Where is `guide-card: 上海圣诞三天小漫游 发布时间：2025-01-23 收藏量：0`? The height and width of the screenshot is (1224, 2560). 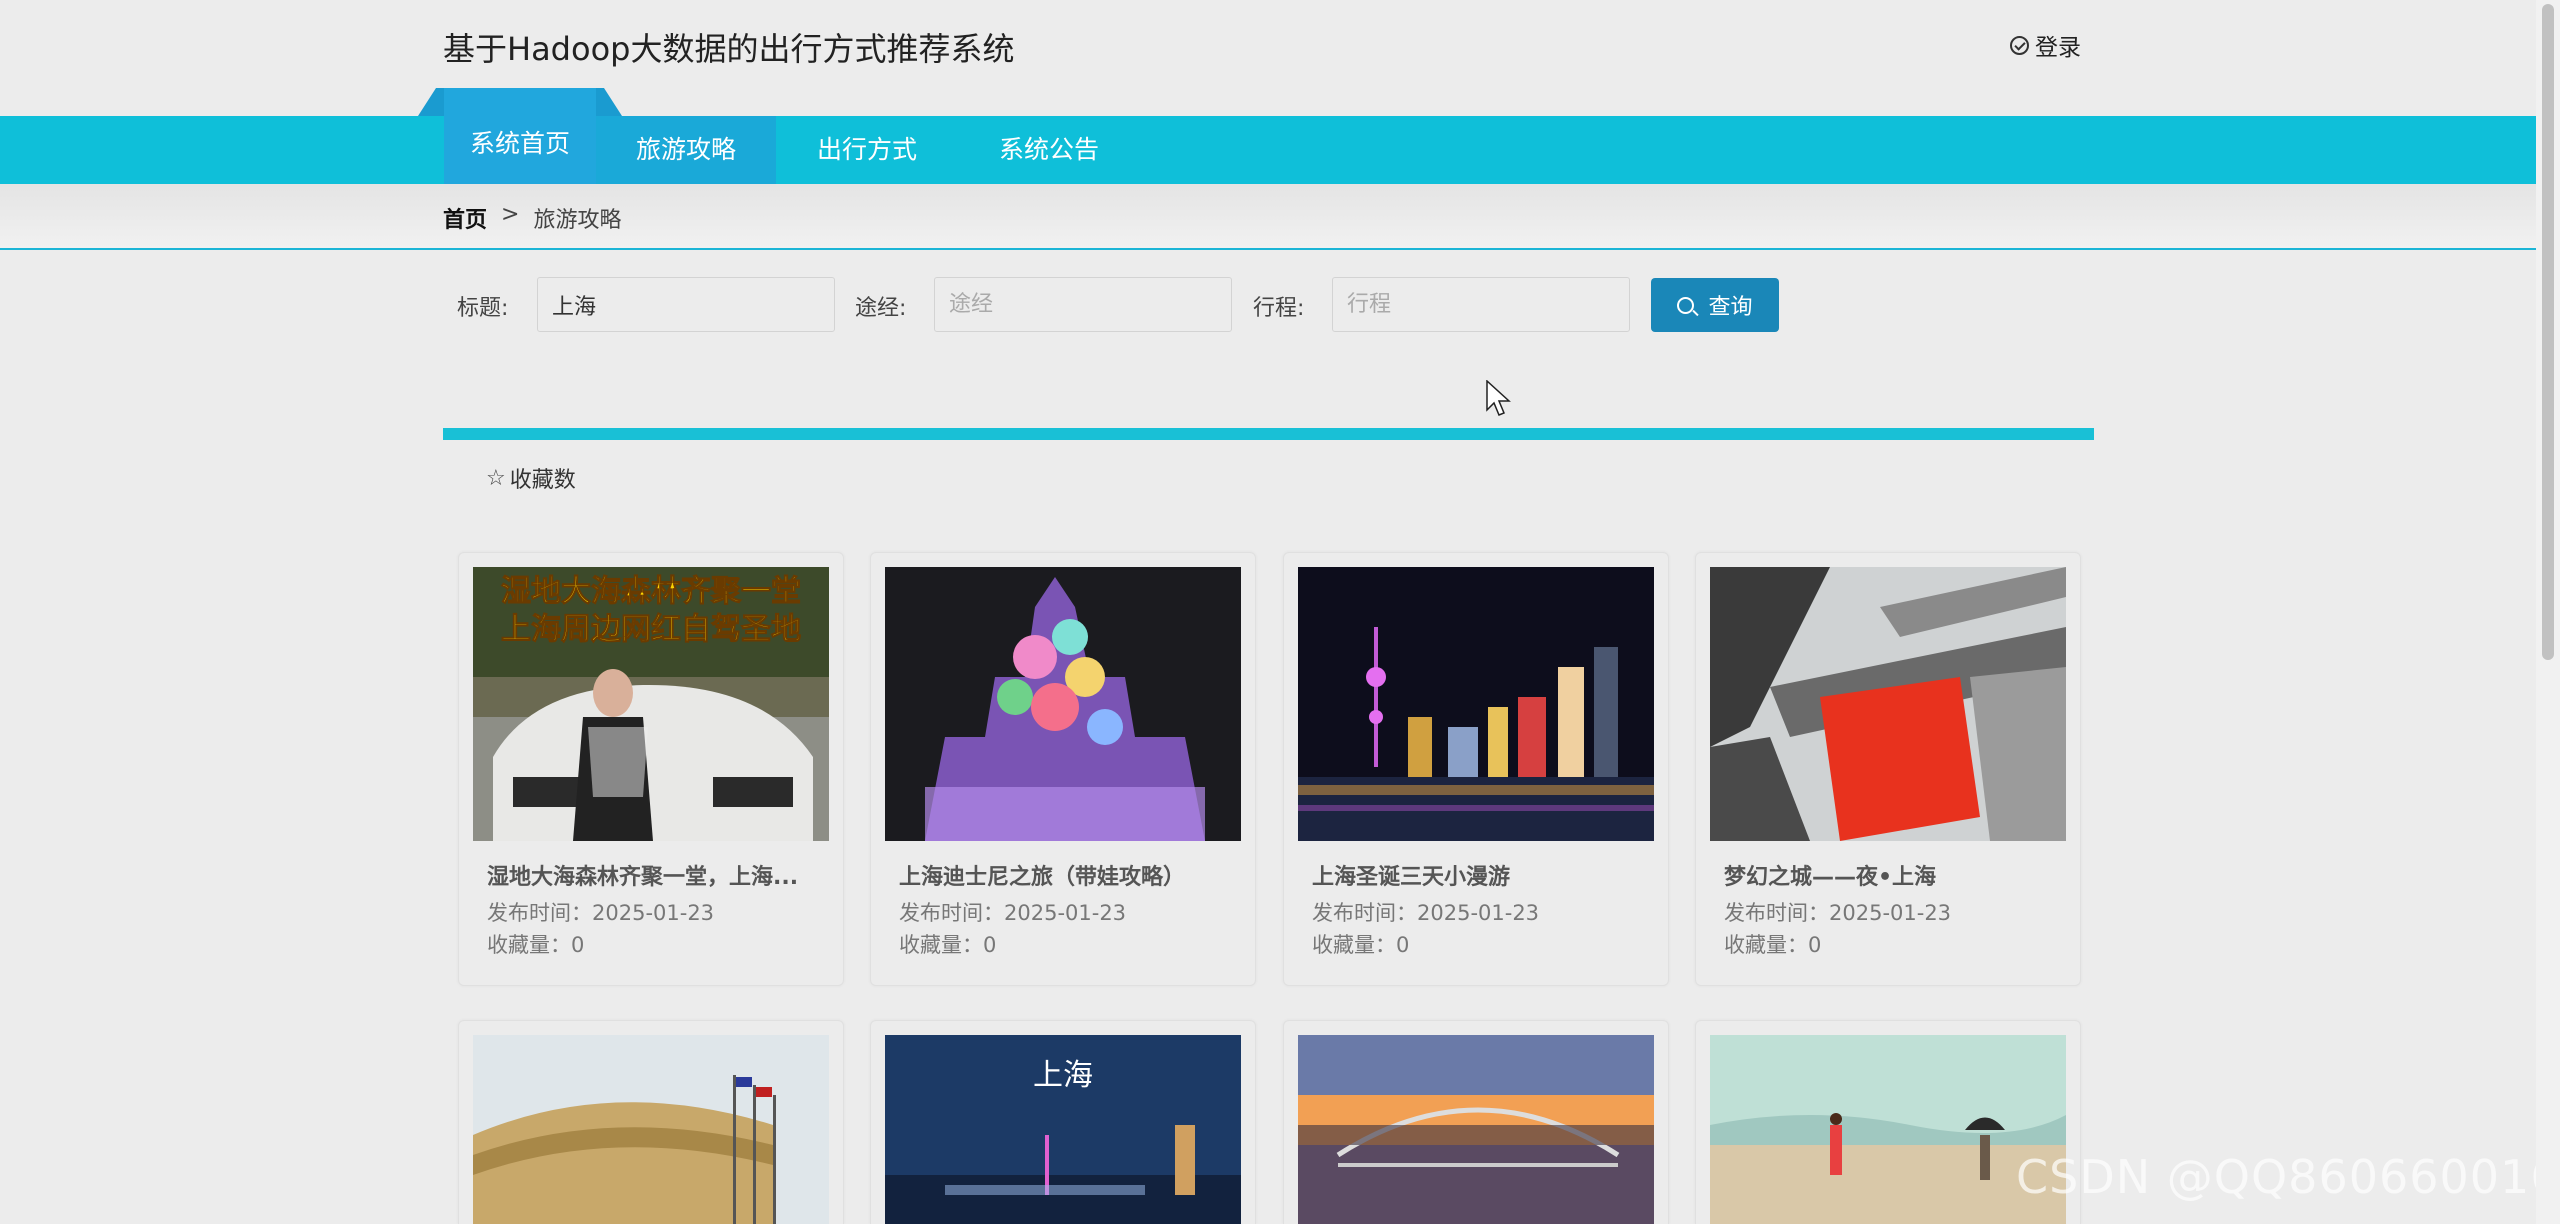
guide-card: 上海圣诞三天小漫游 发布时间：2025-01-23 收藏量：0 is located at coordinates (1476, 769).